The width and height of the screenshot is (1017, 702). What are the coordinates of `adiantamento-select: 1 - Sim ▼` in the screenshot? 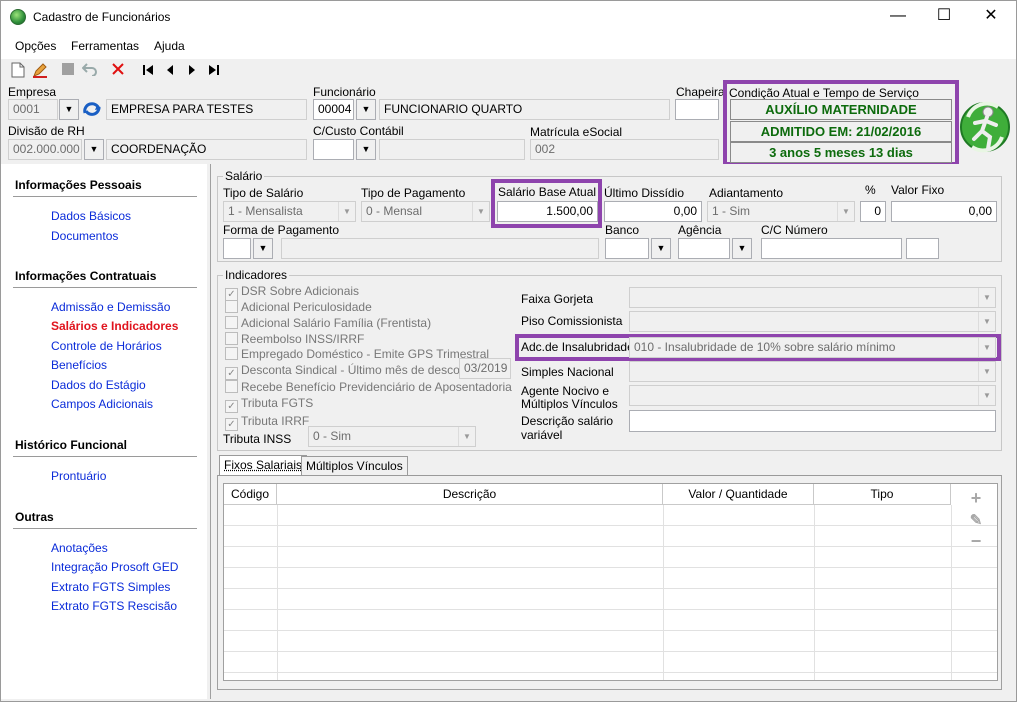 It's located at (781, 211).